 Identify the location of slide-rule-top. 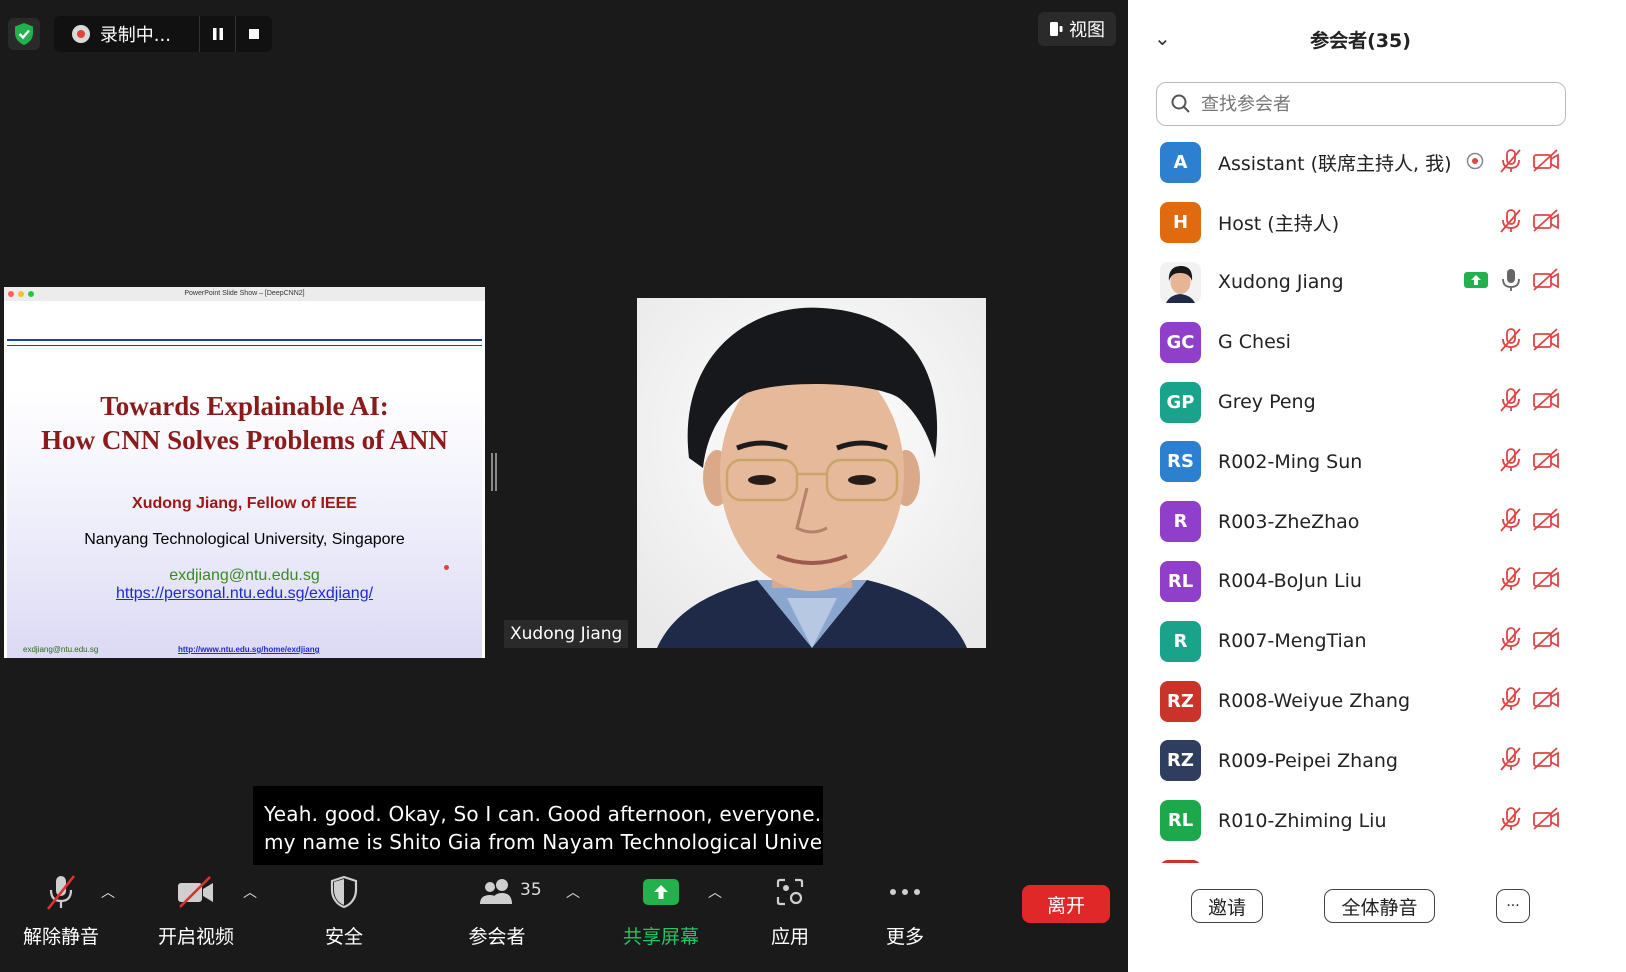
(244, 340).